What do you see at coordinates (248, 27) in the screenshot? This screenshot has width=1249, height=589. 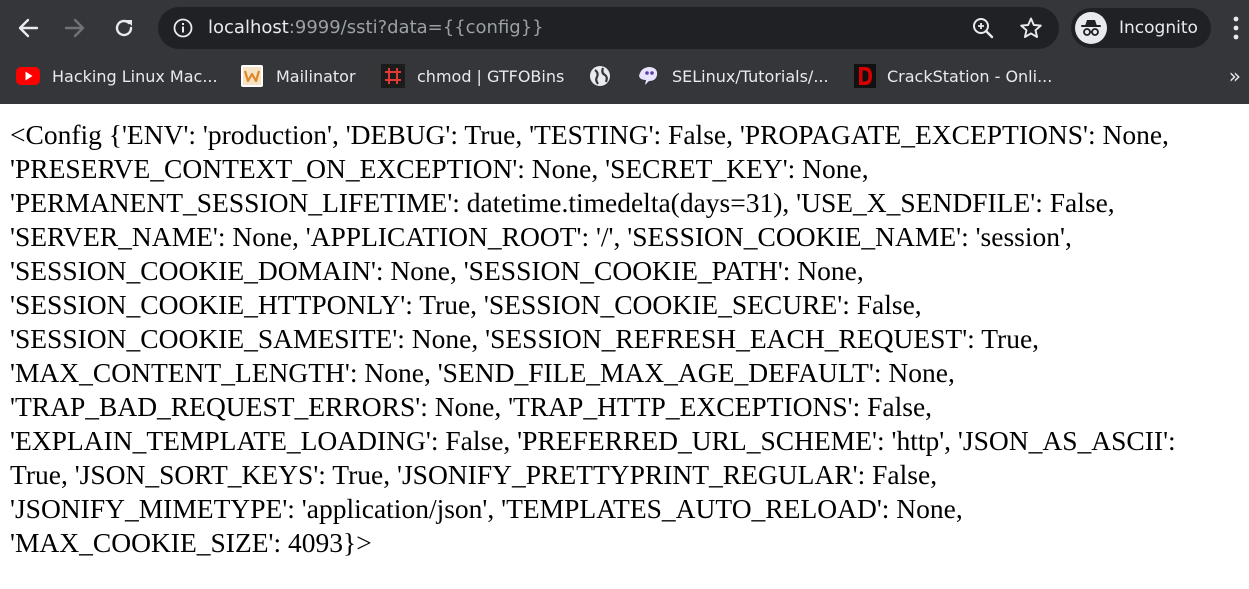 I see `url-host: localhost` at bounding box center [248, 27].